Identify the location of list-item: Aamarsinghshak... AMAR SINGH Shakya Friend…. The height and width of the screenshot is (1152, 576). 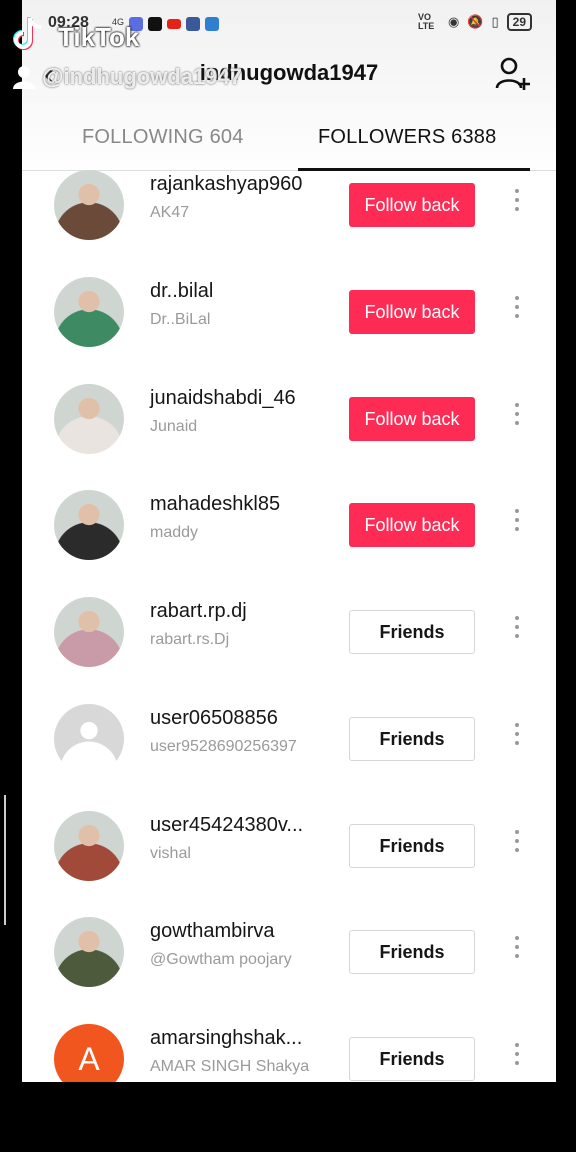
(289, 1043).